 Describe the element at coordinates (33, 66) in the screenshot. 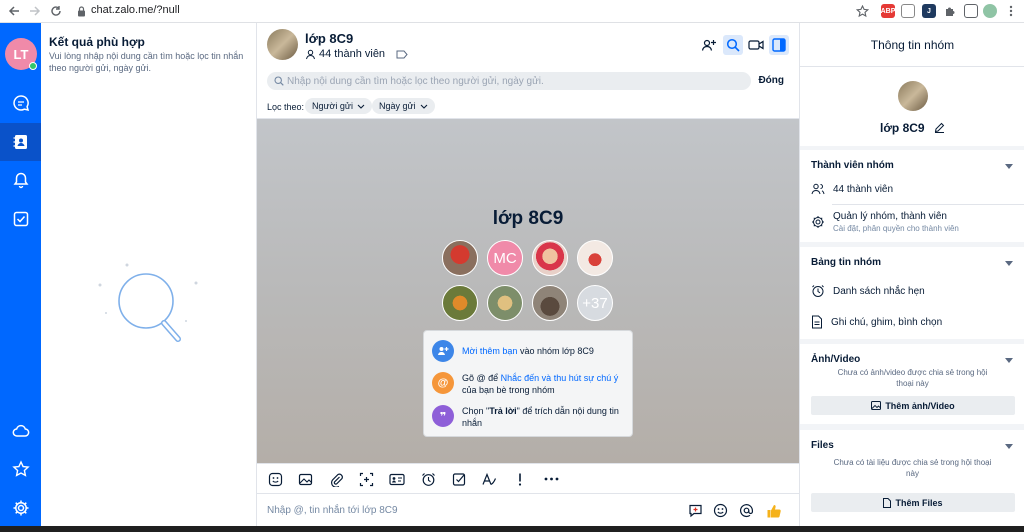

I see `online-status-dot` at that location.